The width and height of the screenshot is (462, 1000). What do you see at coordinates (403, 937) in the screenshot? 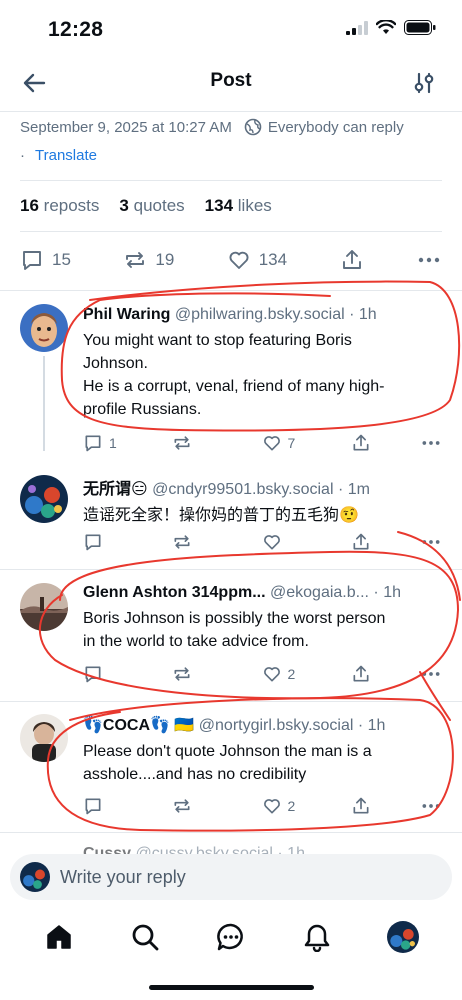
I see `tab-profile` at bounding box center [403, 937].